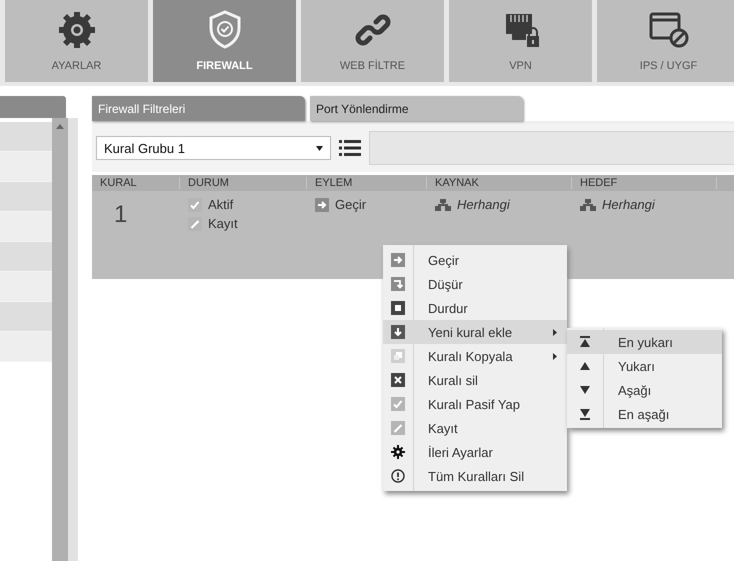 The width and height of the screenshot is (734, 561). What do you see at coordinates (585, 414) in the screenshot?
I see `move-bottom-icon` at bounding box center [585, 414].